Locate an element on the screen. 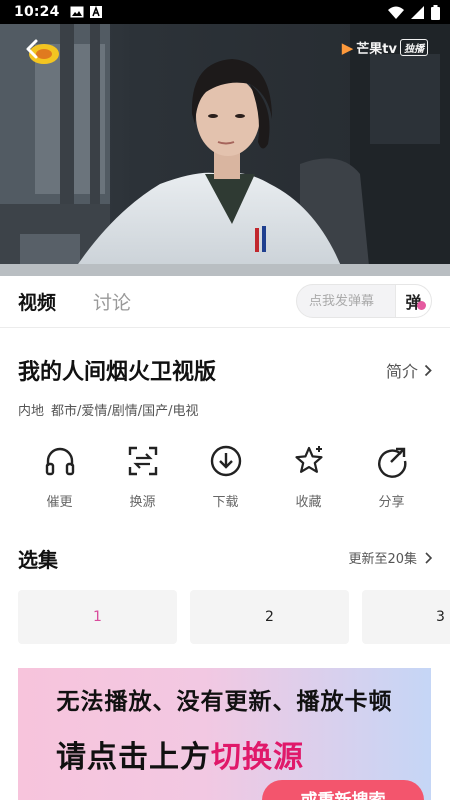 The height and width of the screenshot is (800, 450). switch-source-button: 换源 is located at coordinates (142, 477).